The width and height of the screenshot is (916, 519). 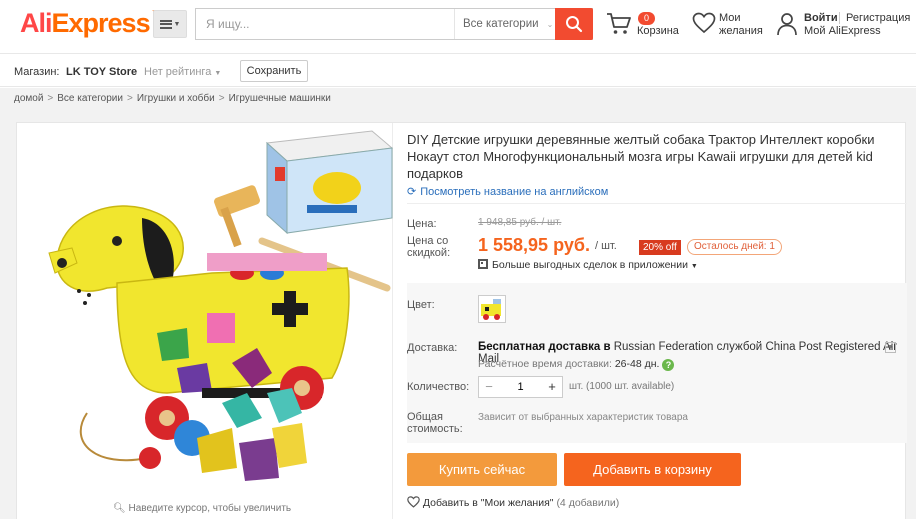 I want to click on total-label-line2: стоимость:, so click(x=435, y=429).